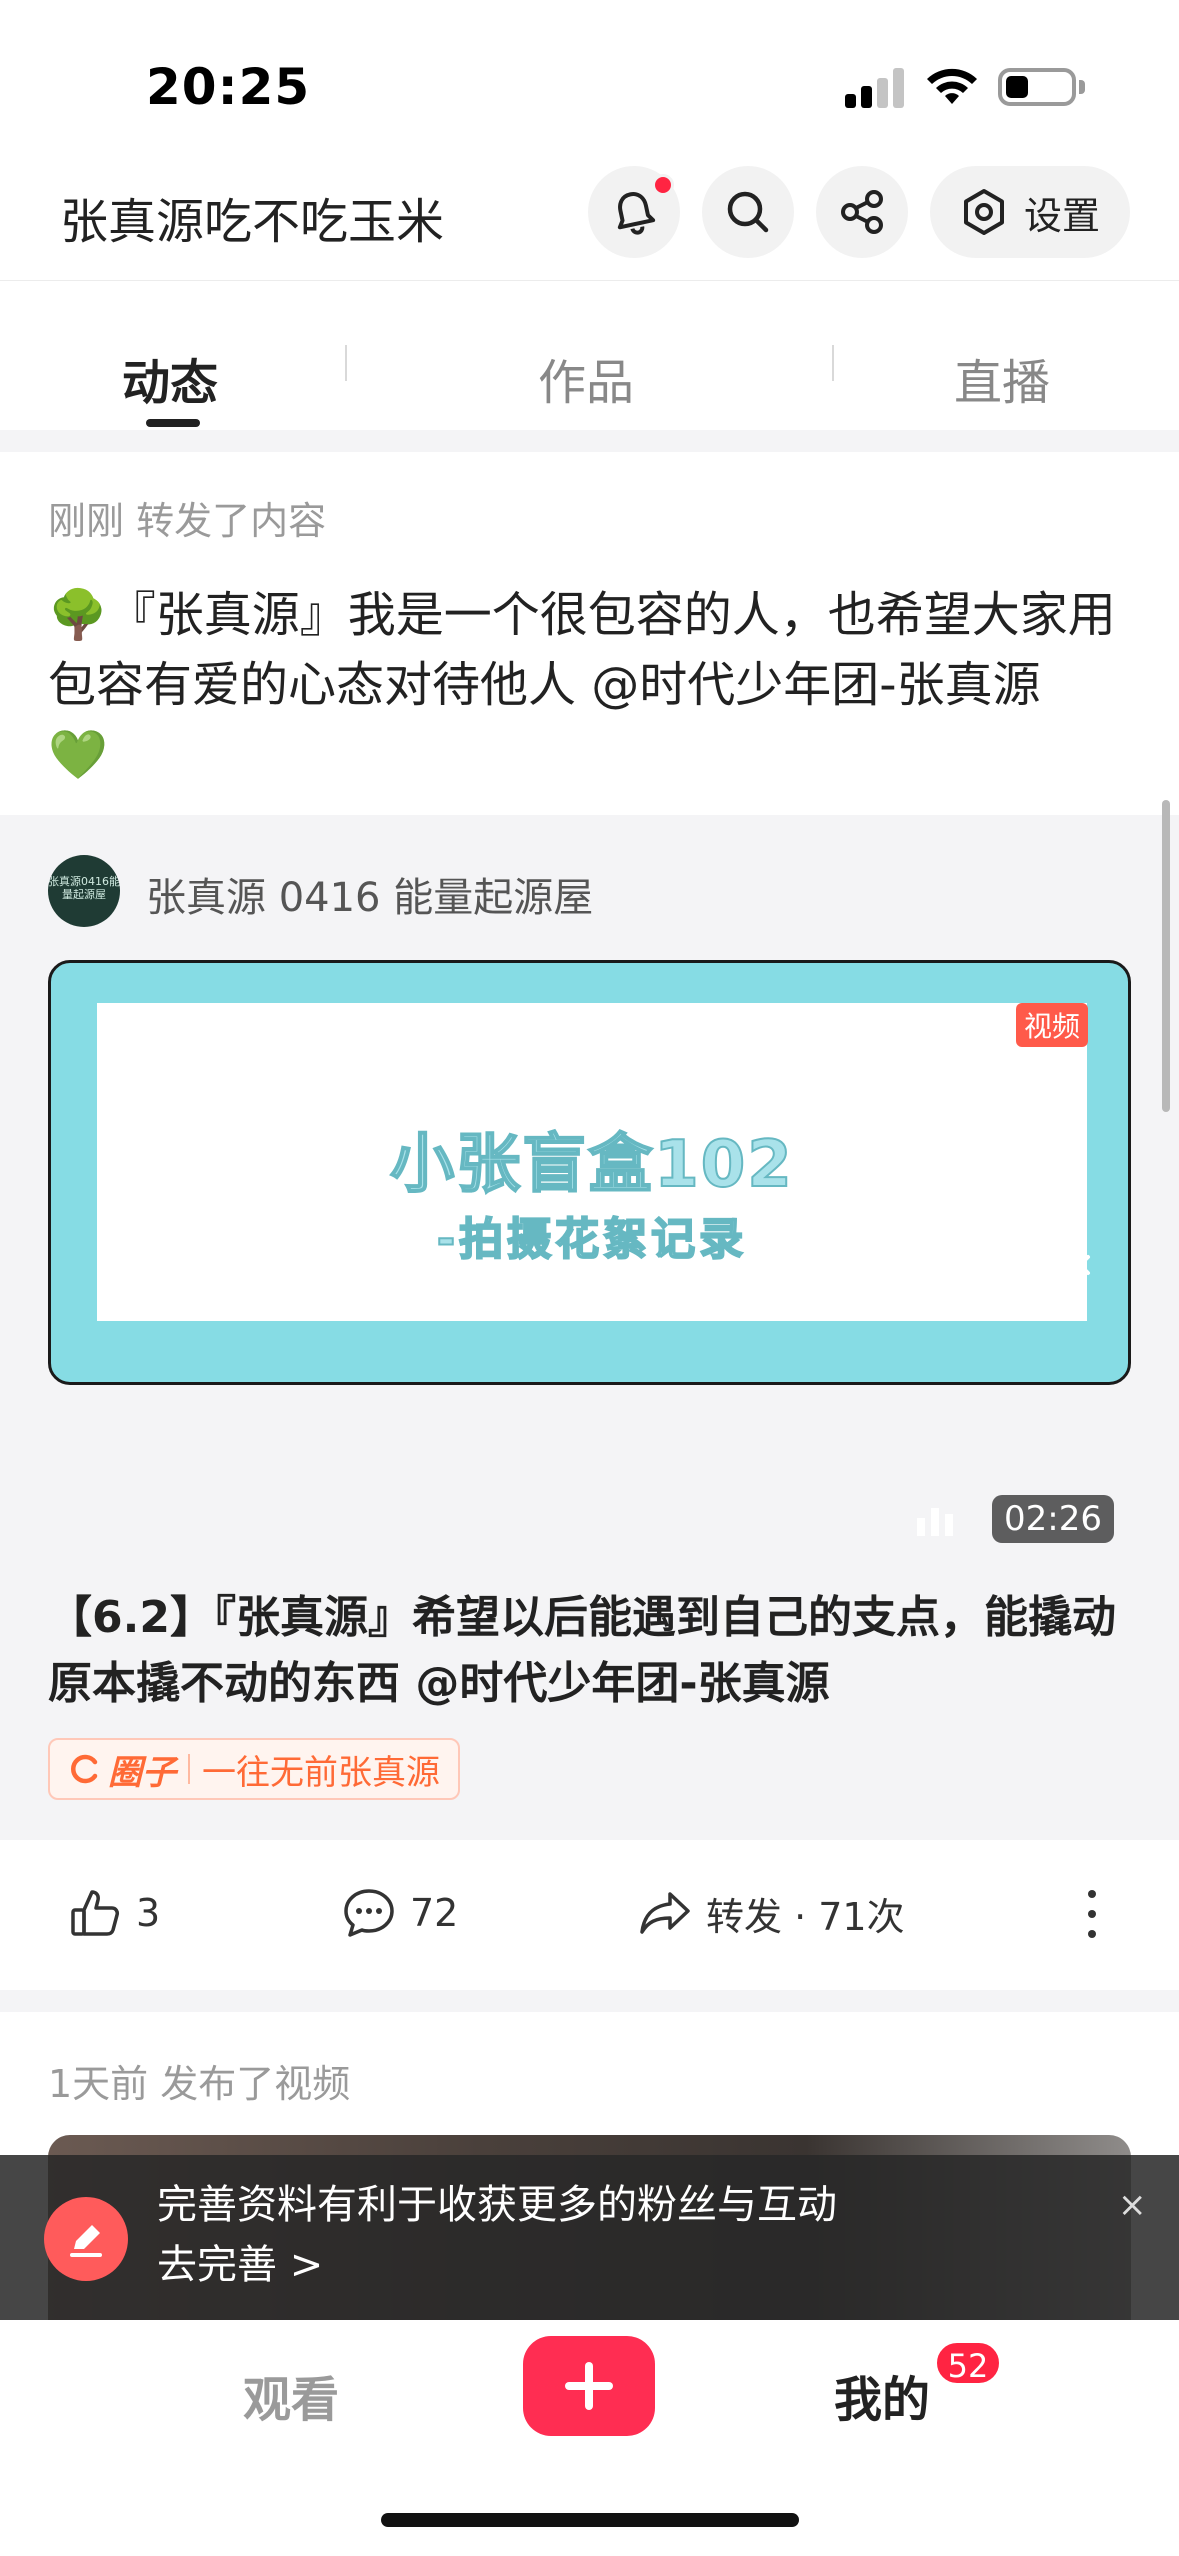 This screenshot has width=1179, height=2556. I want to click on wifi-icon, so click(952, 86).